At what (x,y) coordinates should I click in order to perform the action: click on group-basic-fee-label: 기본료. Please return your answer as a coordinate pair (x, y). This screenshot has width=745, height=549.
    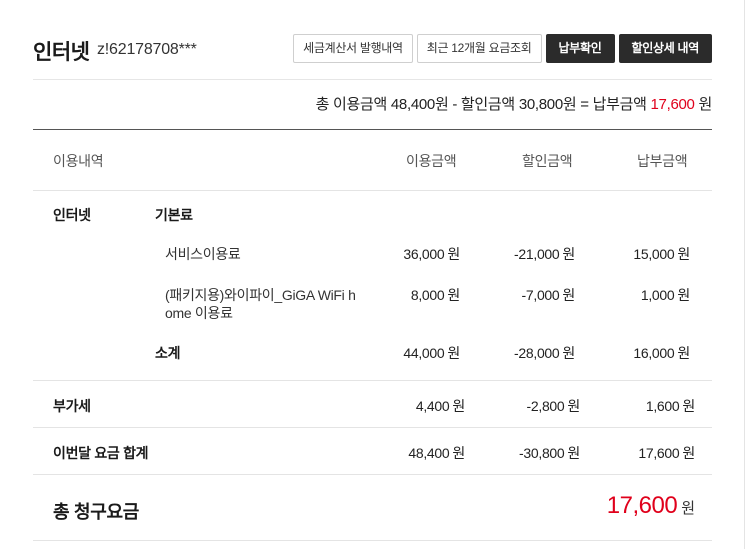
    Looking at the image, I should click on (174, 215).